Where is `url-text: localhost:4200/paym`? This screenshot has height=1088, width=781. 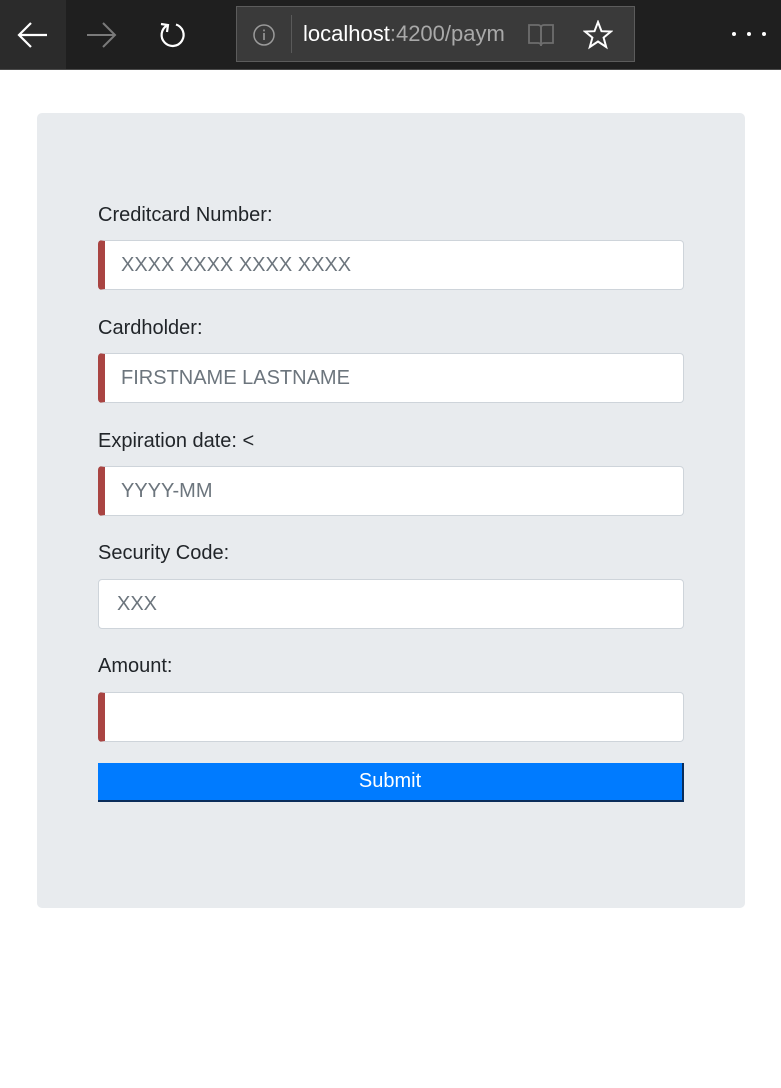
url-text: localhost:4200/paym is located at coordinates (410, 34).